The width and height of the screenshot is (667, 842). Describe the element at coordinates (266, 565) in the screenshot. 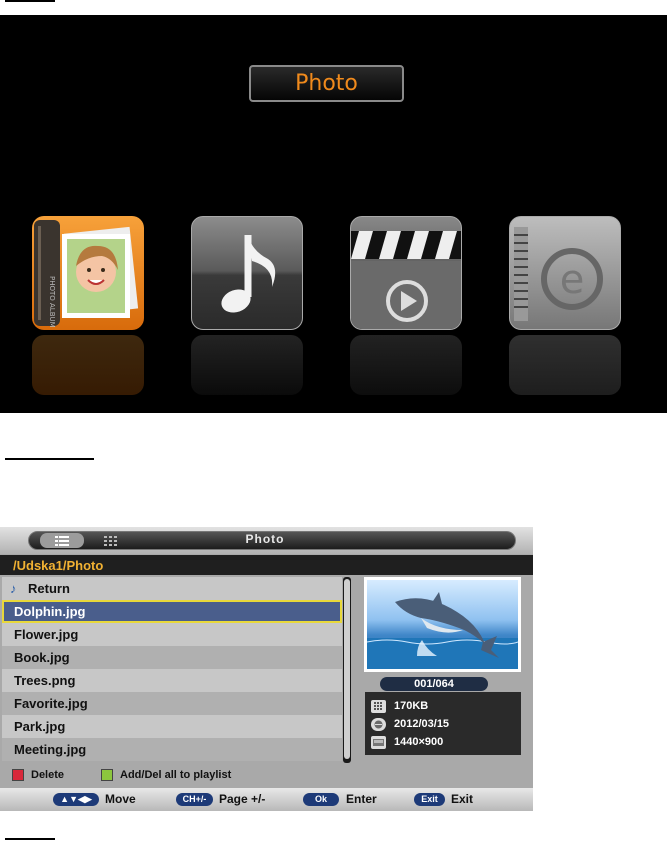

I see `path-bar: /Udska1/Photo` at that location.